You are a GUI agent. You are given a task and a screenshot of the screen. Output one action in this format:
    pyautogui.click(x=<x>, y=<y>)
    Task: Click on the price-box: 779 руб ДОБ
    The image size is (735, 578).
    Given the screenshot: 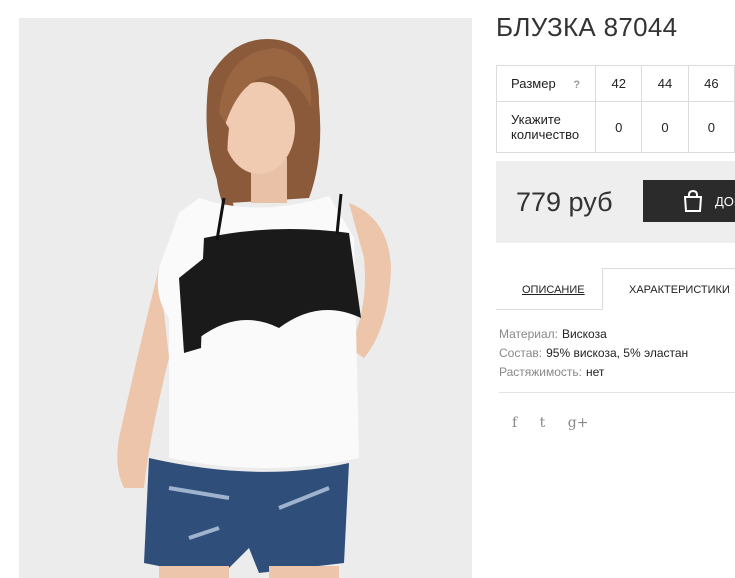 What is the action you would take?
    pyautogui.click(x=615, y=202)
    